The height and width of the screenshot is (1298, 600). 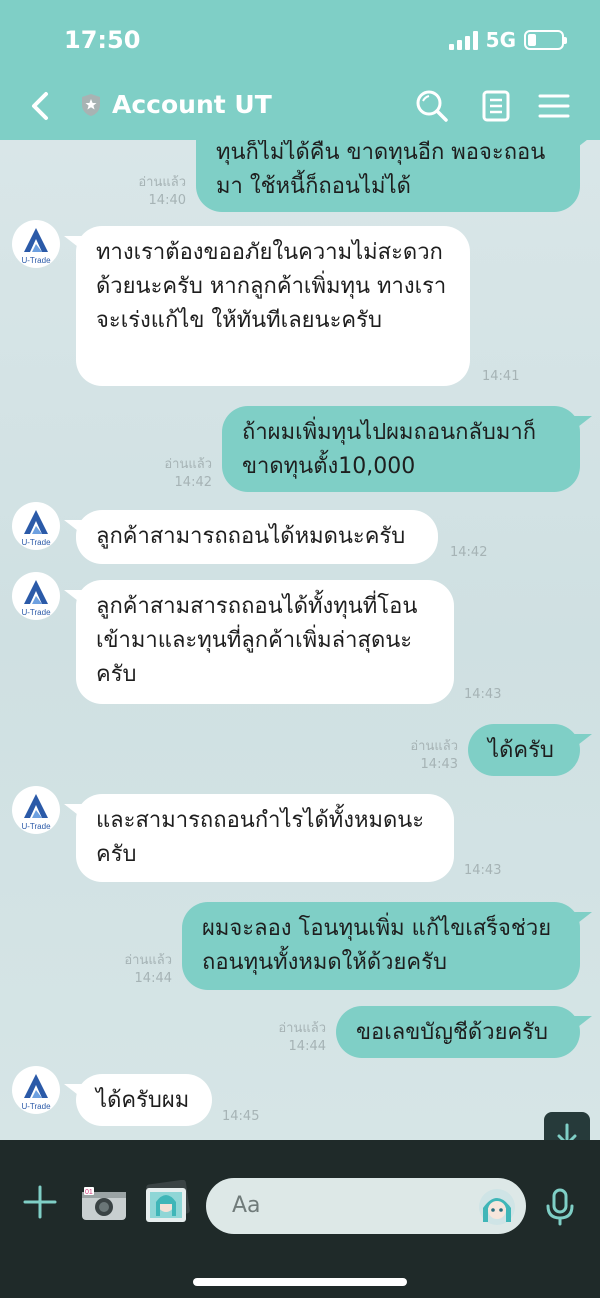 I want to click on sticker-icon, so click(x=497, y=1207).